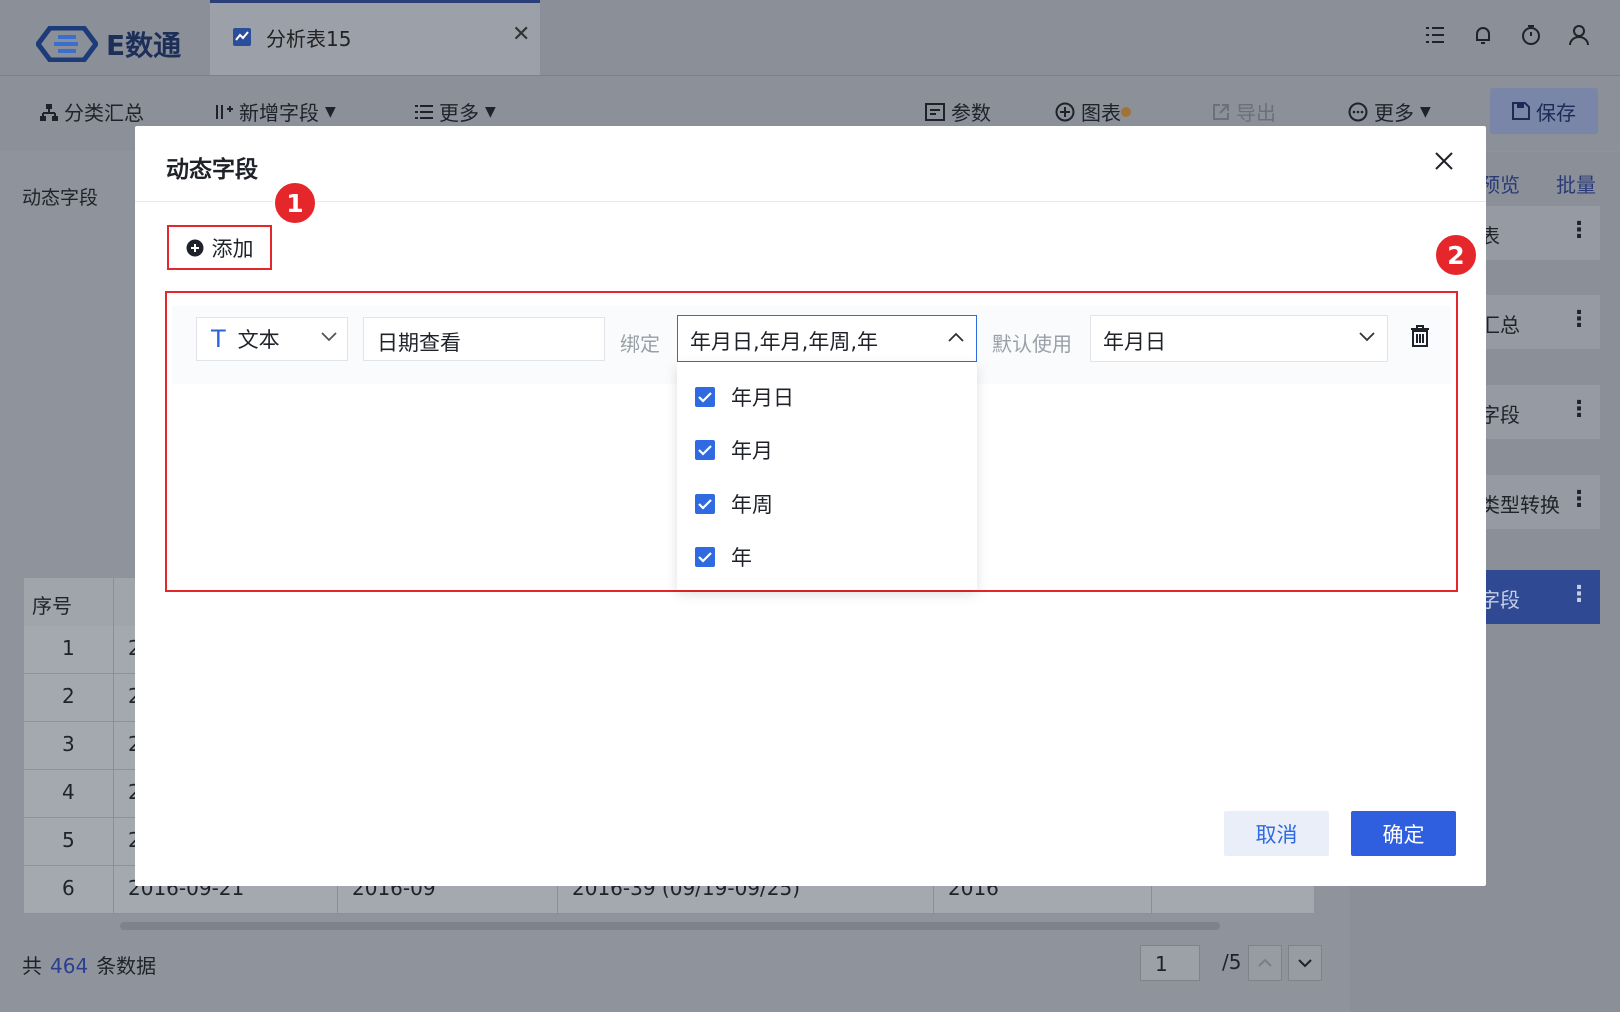  I want to click on field-type-select: T 文本, so click(272, 339).